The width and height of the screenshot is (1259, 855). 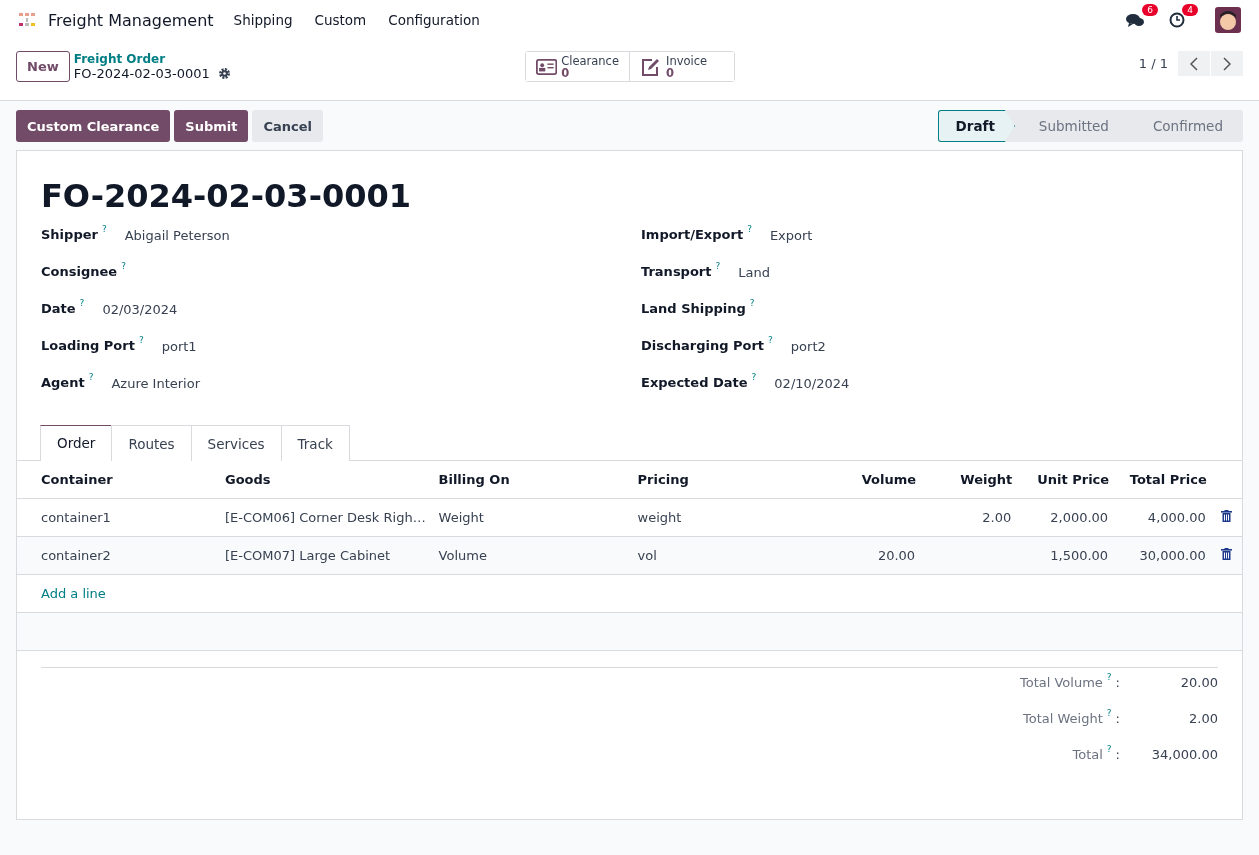 What do you see at coordinates (43, 66) in the screenshot?
I see `new-button: New` at bounding box center [43, 66].